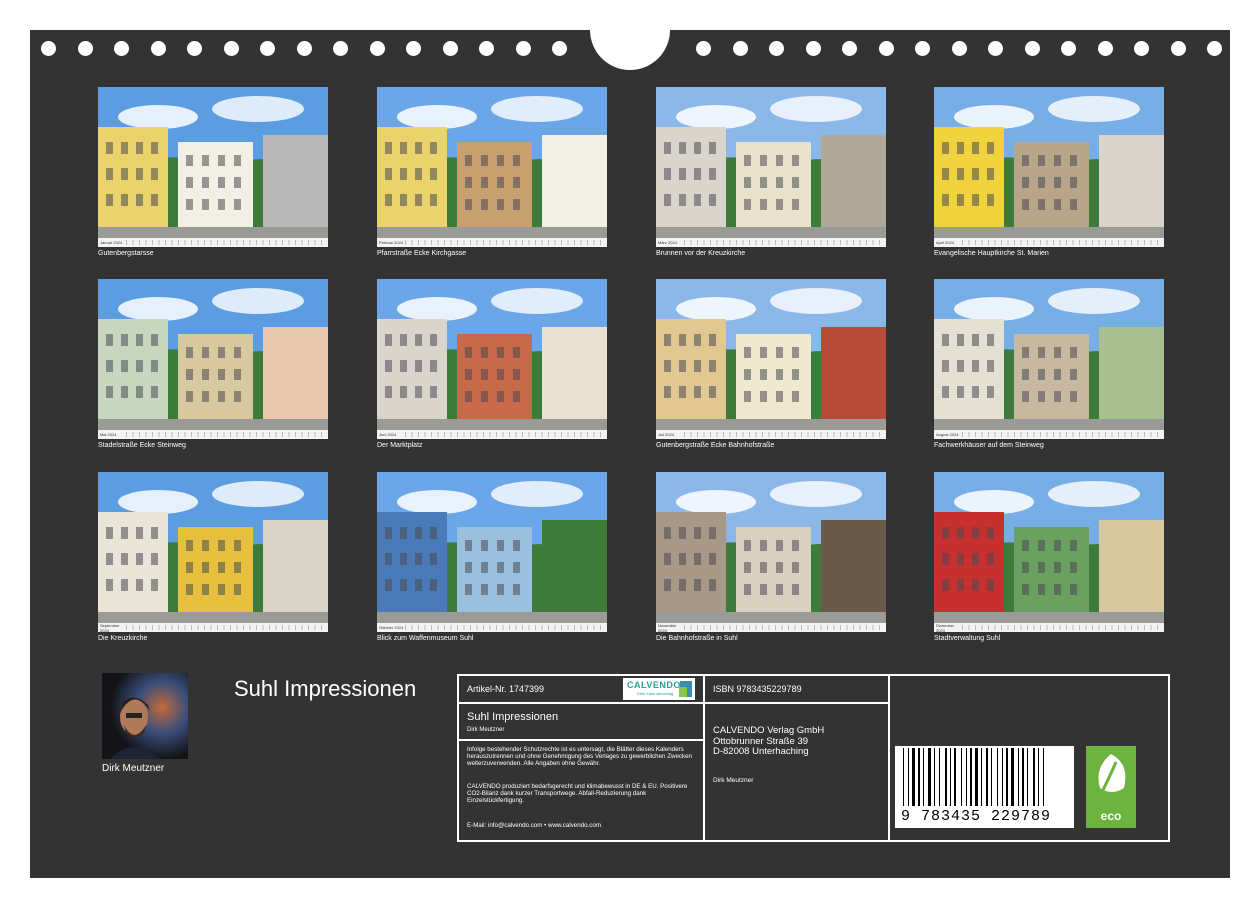 This screenshot has height=908, width=1260. Describe the element at coordinates (391, 242) in the screenshot. I see `month-label: Februar 2024` at that location.